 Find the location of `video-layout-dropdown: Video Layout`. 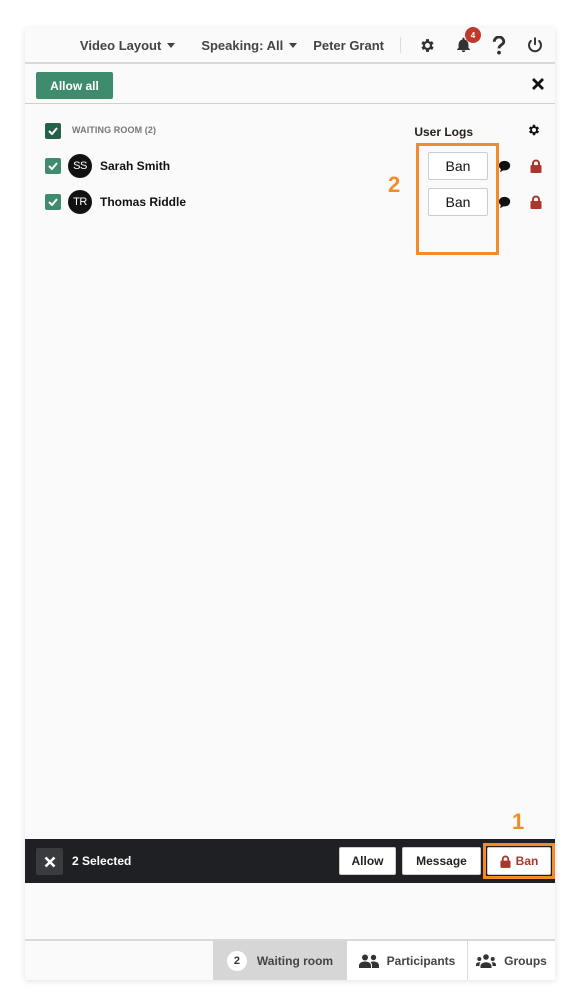

video-layout-dropdown: Video Layout is located at coordinates (127, 45).